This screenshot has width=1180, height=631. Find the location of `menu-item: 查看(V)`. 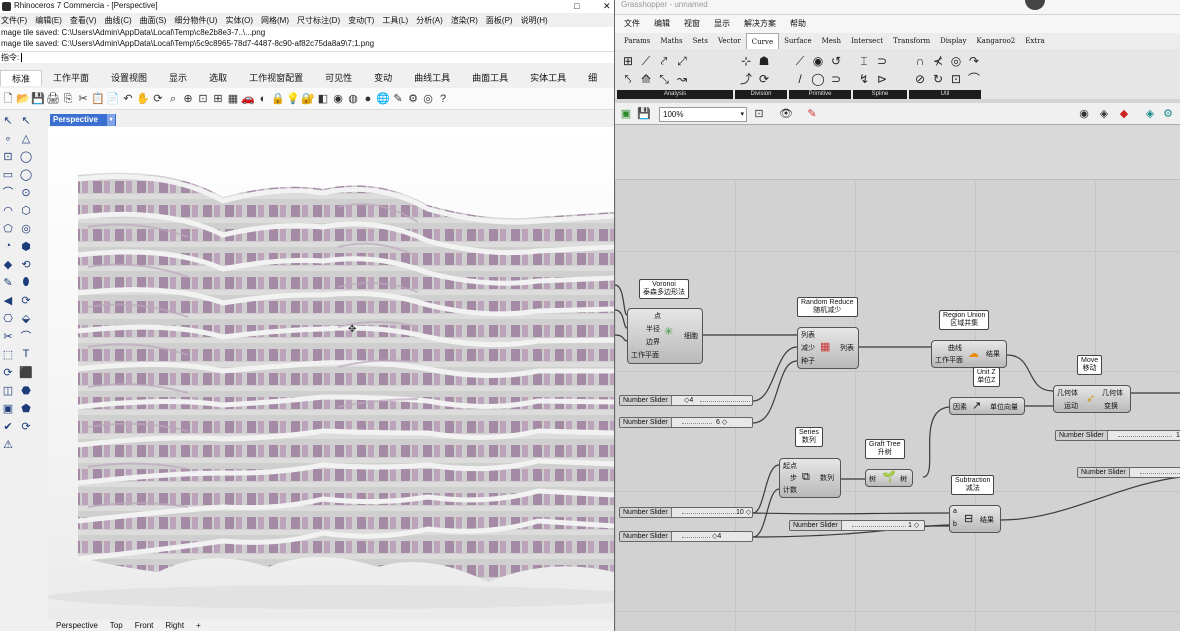

menu-item: 查看(V) is located at coordinates (83, 20).